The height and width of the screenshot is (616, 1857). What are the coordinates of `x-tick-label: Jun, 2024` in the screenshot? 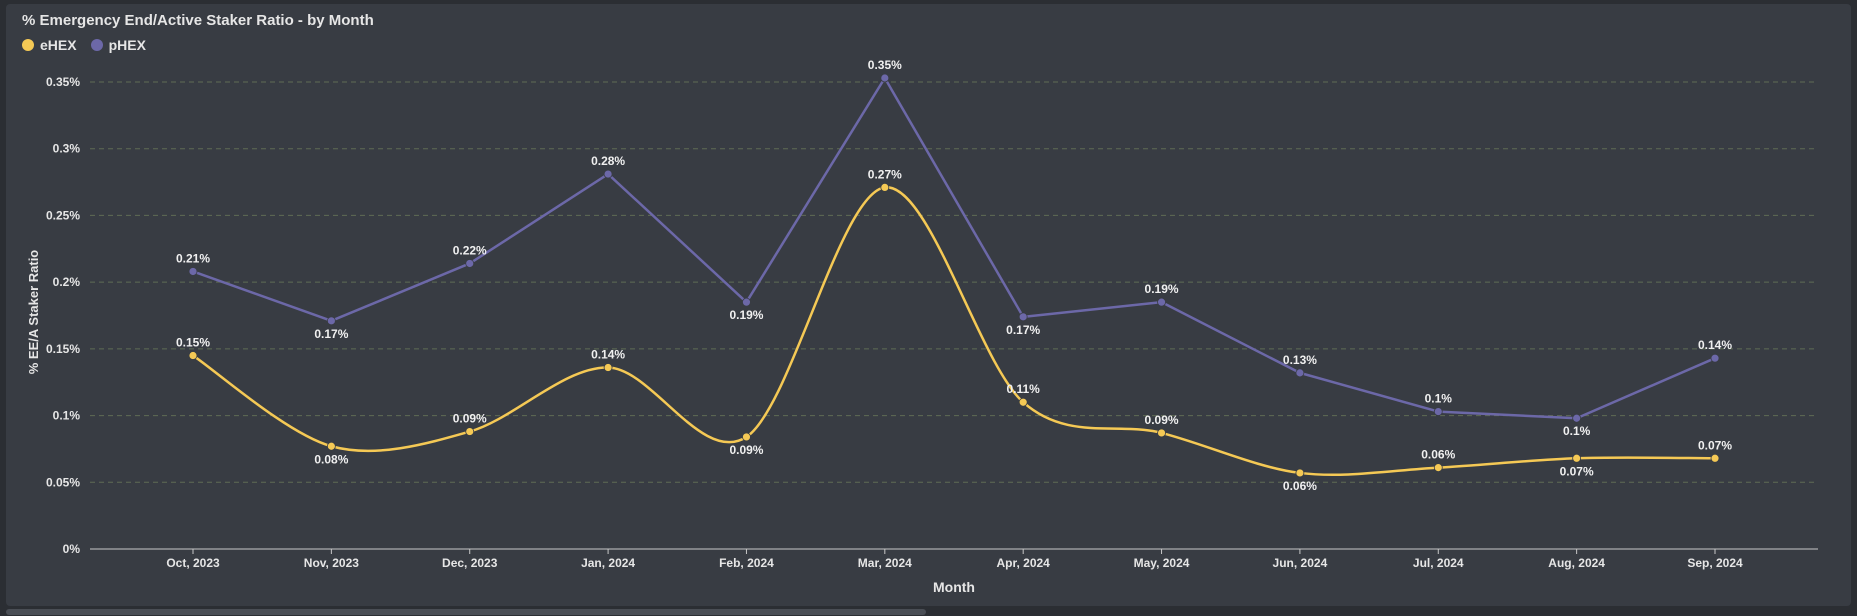 It's located at (1300, 563).